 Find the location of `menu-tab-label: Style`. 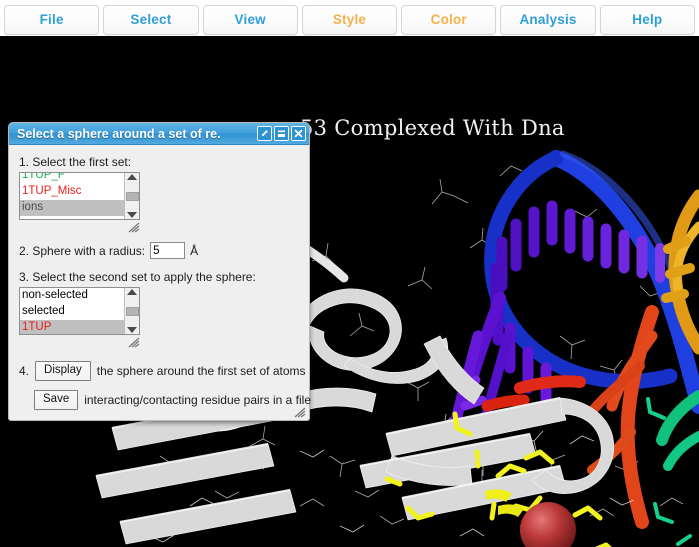

menu-tab-label: Style is located at coordinates (349, 19).